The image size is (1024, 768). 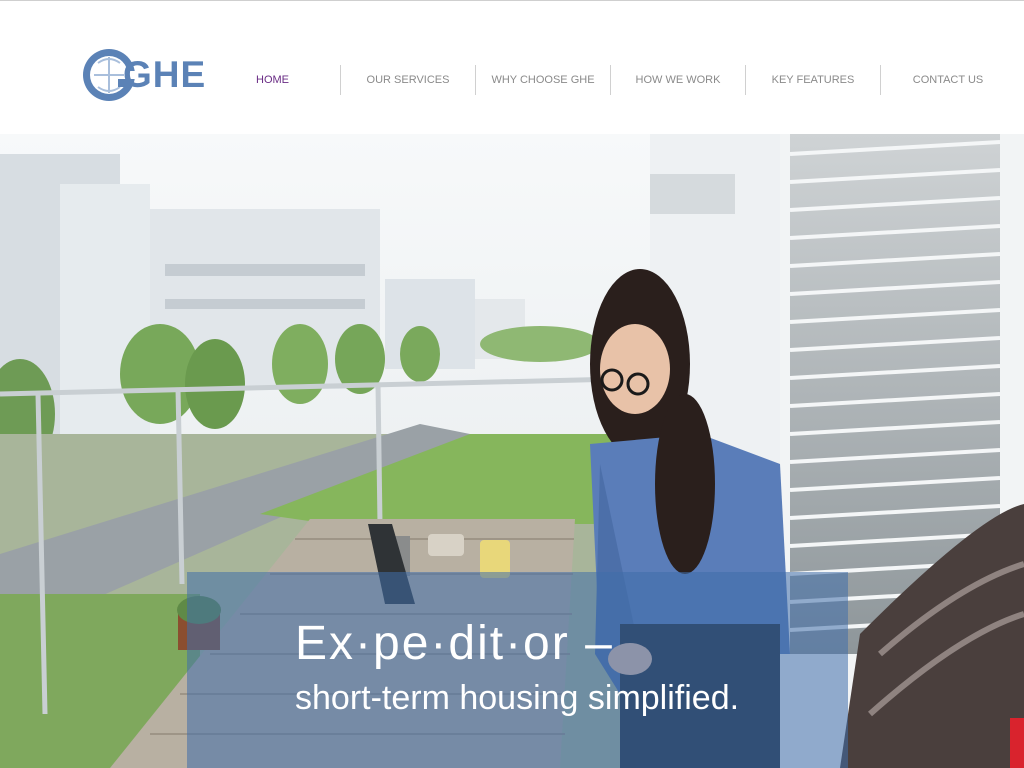 What do you see at coordinates (812, 80) in the screenshot?
I see `nav-key-features: KEY FEATURES` at bounding box center [812, 80].